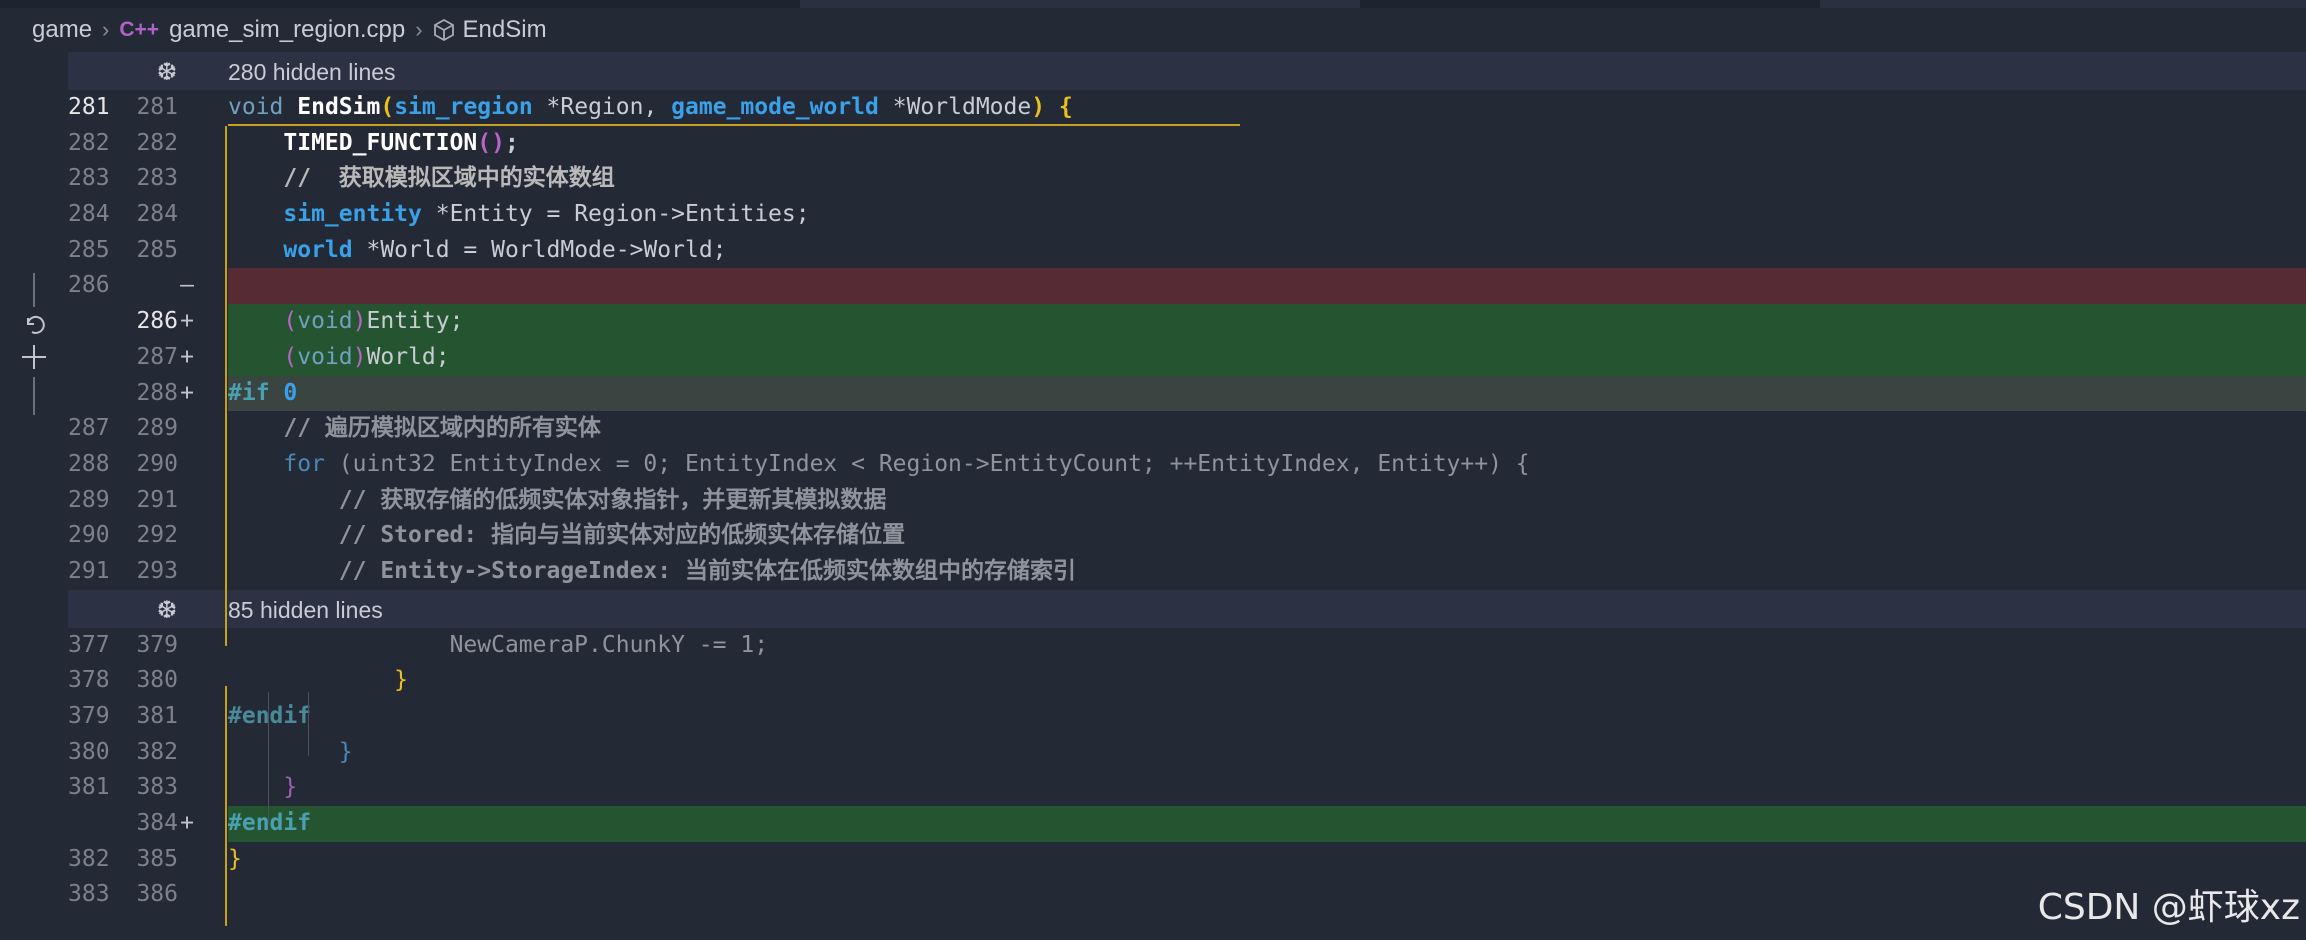 This screenshot has height=940, width=2306. Describe the element at coordinates (34, 496) in the screenshot. I see `diff-gutter` at that location.